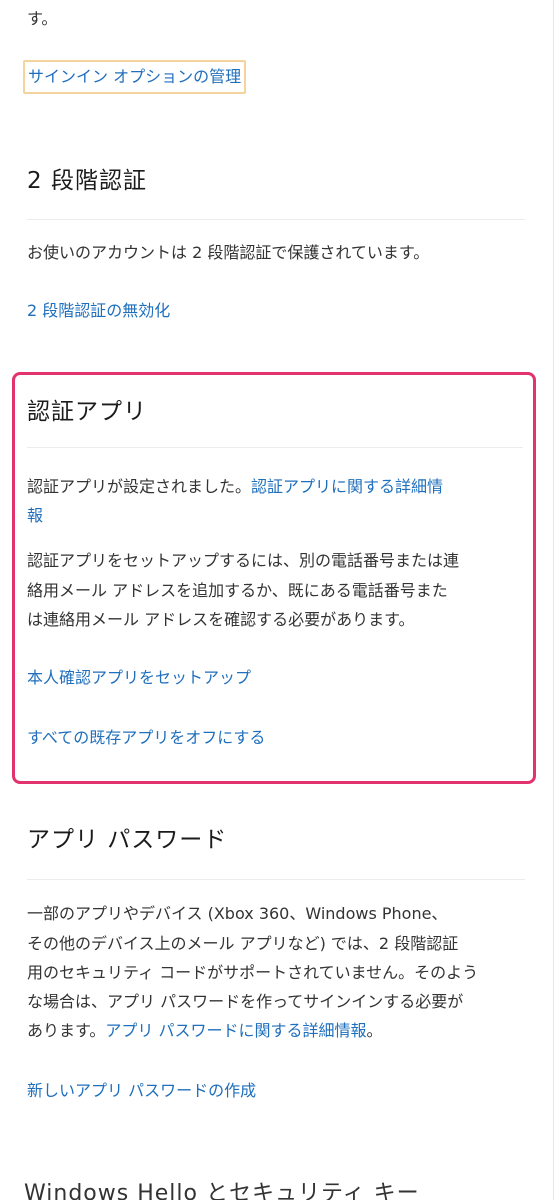 The height and width of the screenshot is (1200, 556). I want to click on create-app-password-link: 新しいアプリ パスワードの作成, so click(141, 1091).